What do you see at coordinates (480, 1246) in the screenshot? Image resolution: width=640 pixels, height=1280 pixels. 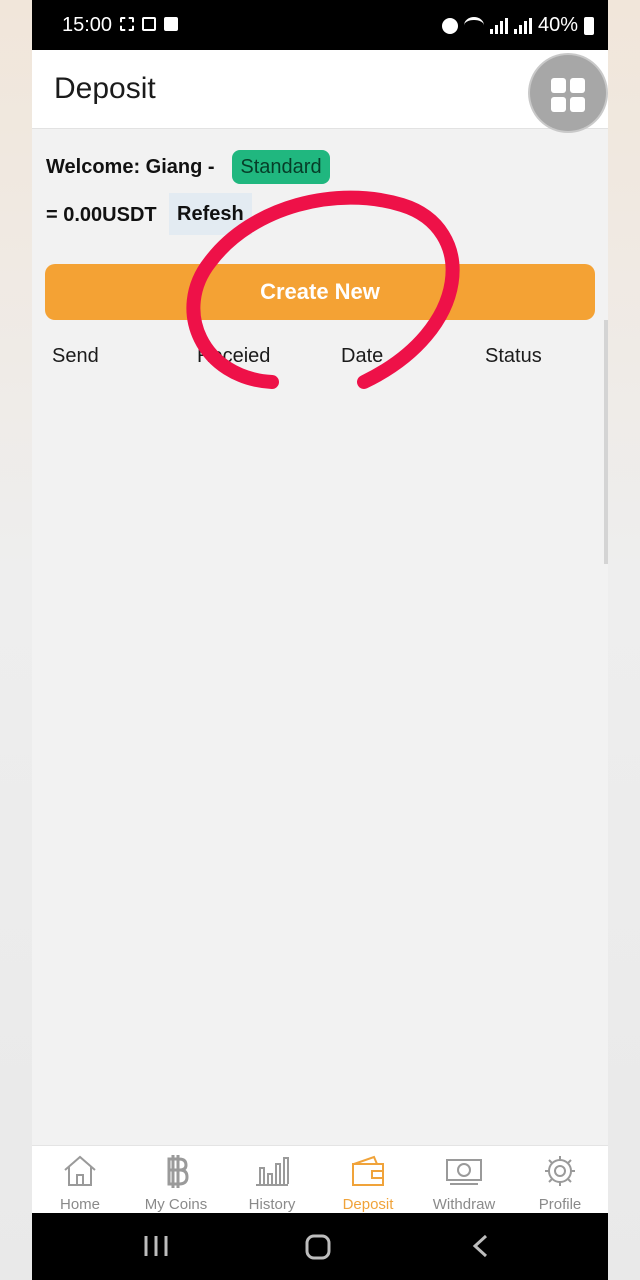 I see `back-icon` at bounding box center [480, 1246].